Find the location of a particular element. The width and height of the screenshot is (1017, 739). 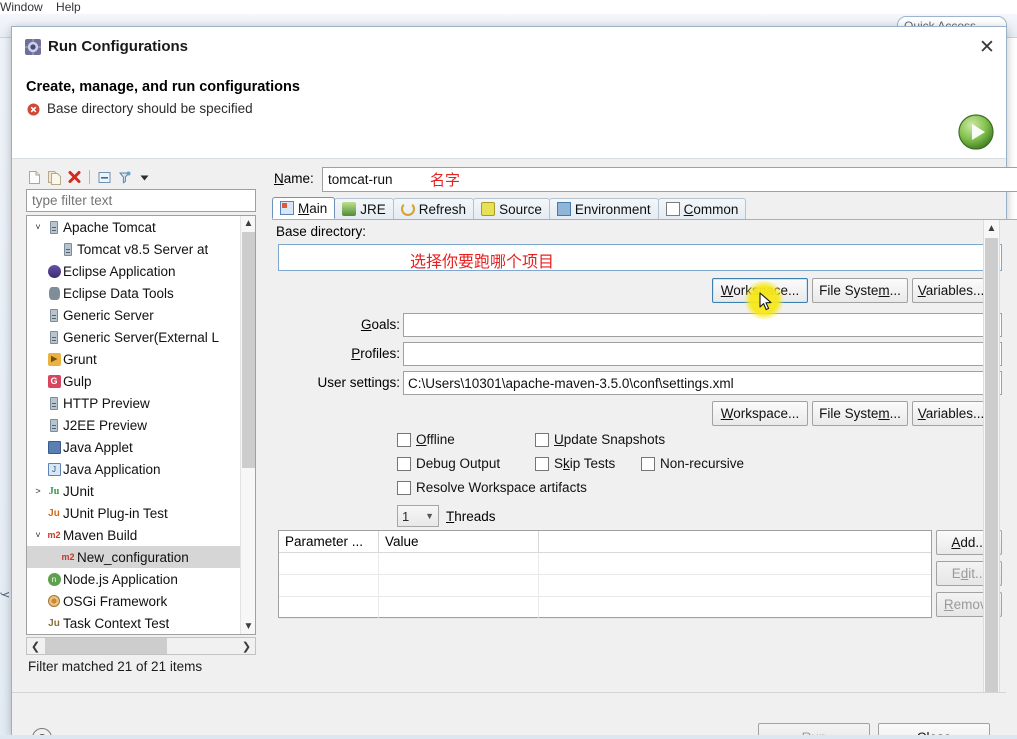

tree-item-task-context-test: Ju Task Context Test is located at coordinates (134, 623).